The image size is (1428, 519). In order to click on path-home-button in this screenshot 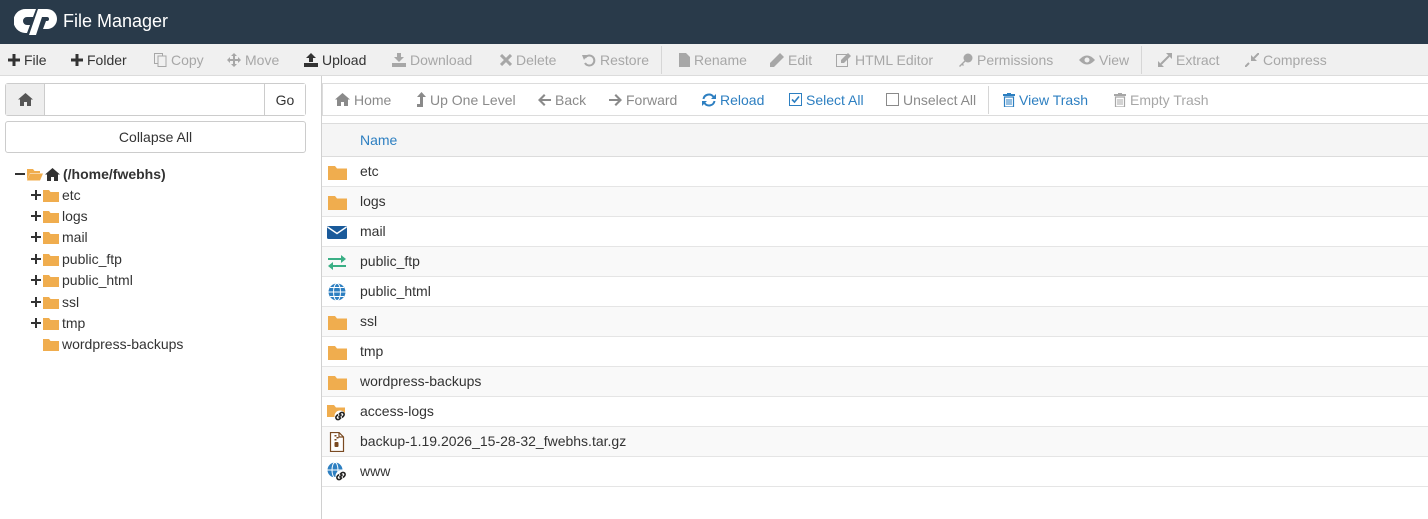, I will do `click(25, 99)`.